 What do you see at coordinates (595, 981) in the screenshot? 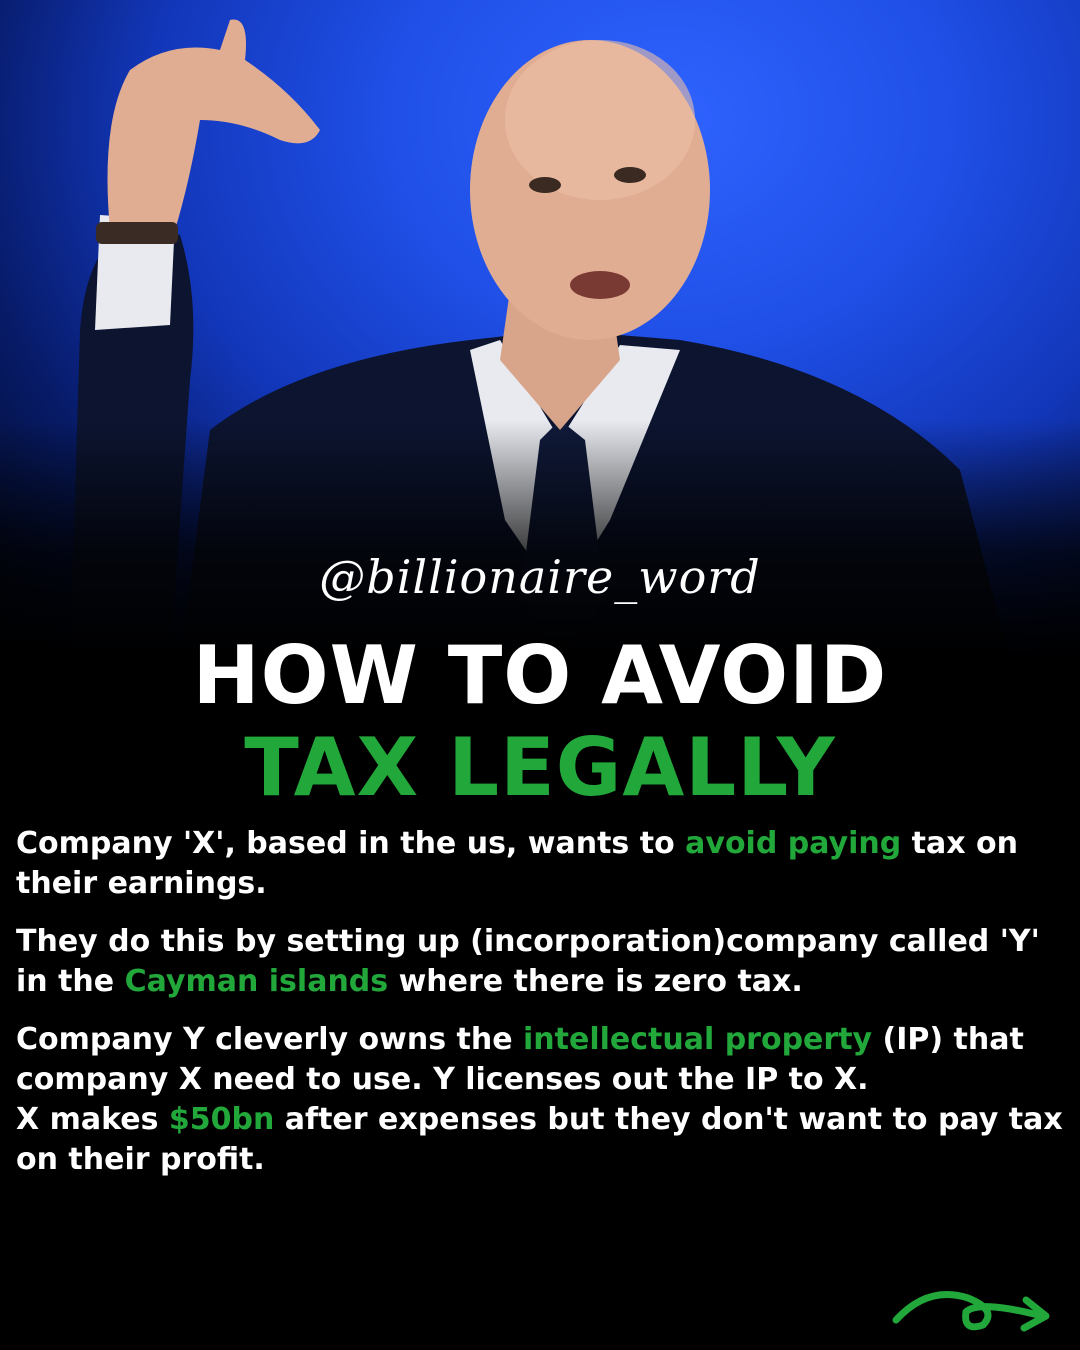
I see `paragraph-text: where there is zero tax.` at bounding box center [595, 981].